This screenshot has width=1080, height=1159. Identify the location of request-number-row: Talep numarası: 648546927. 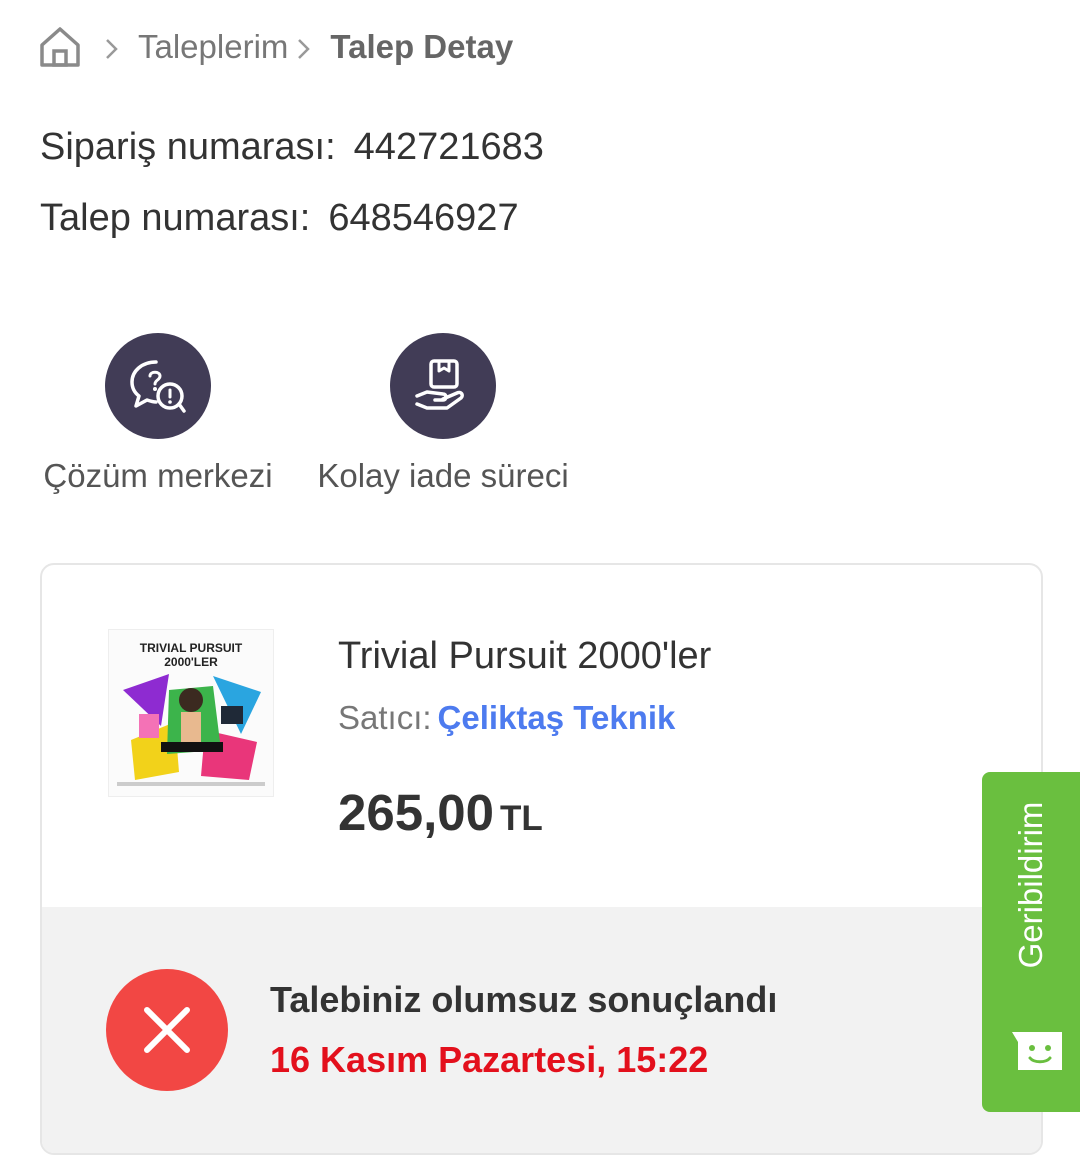
(279, 218).